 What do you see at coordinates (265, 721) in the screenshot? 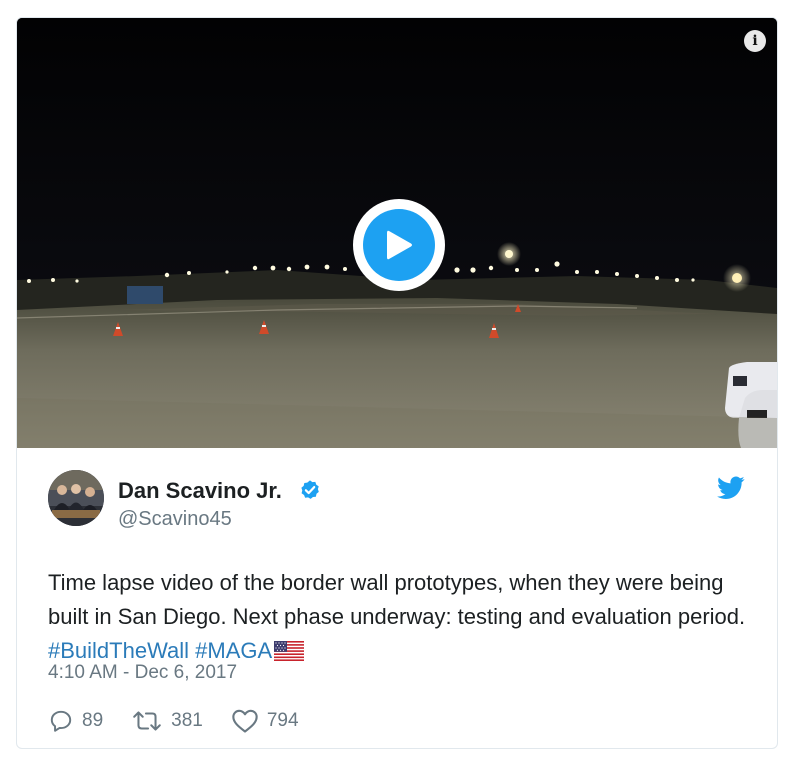
I see `like-button: 794` at bounding box center [265, 721].